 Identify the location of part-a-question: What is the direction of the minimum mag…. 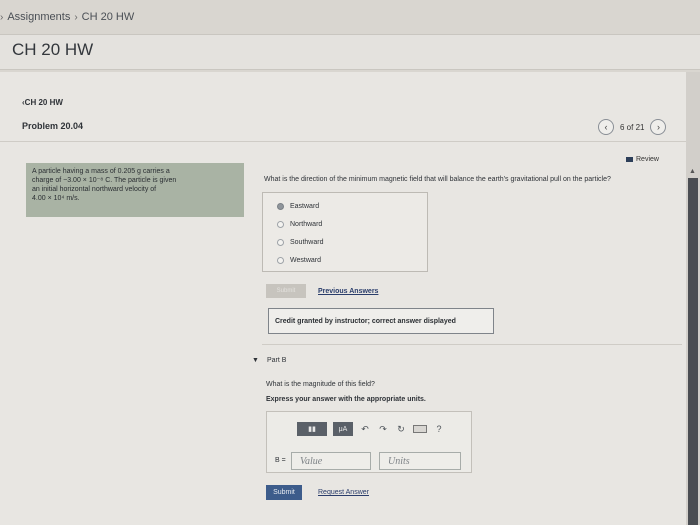
(437, 179).